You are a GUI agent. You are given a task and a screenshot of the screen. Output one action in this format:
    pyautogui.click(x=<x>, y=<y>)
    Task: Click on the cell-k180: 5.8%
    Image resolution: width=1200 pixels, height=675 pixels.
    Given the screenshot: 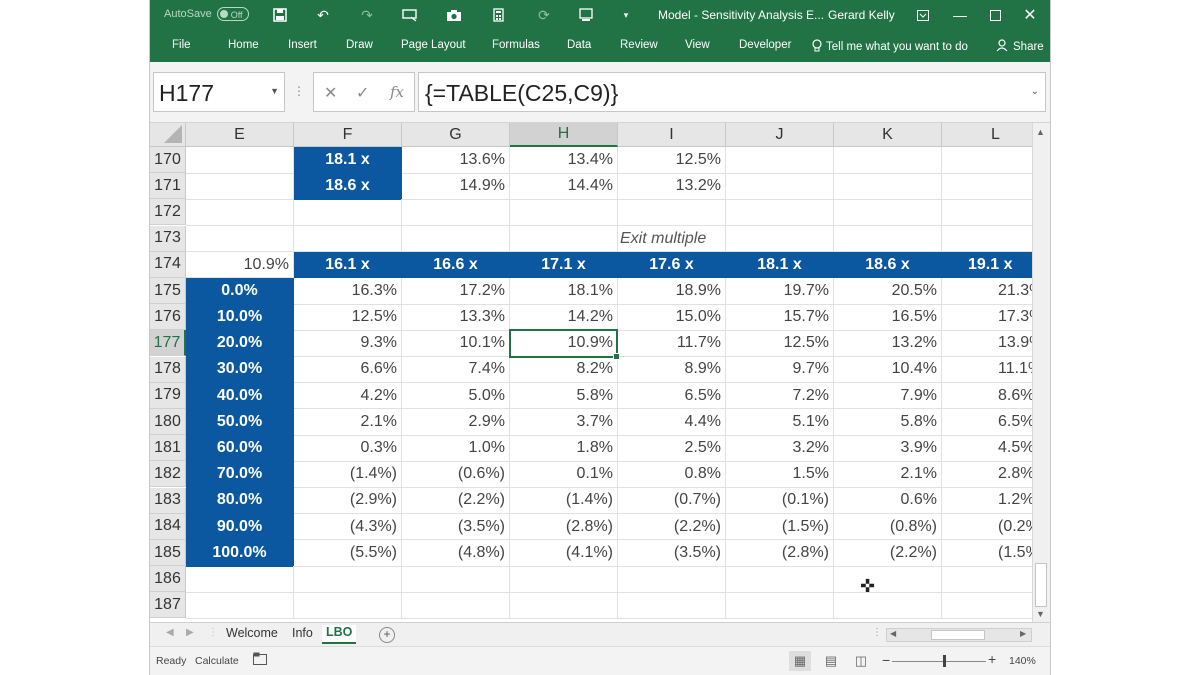 What is the action you would take?
    pyautogui.click(x=888, y=422)
    